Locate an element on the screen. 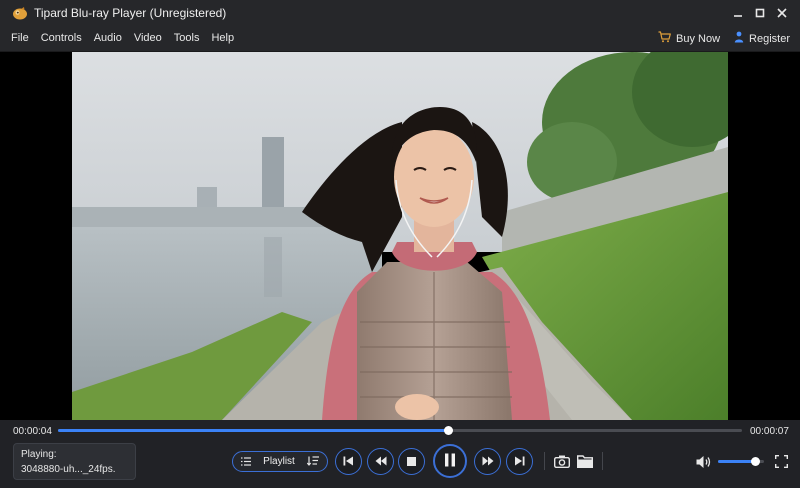 Image resolution: width=800 pixels, height=488 pixels. title-bar: Tipard Blu-ray Player (Unregistered) is located at coordinates (400, 12).